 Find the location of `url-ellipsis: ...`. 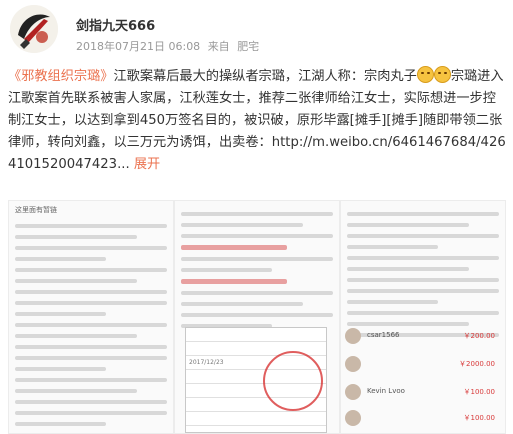

url-ellipsis: ... is located at coordinates (123, 164).